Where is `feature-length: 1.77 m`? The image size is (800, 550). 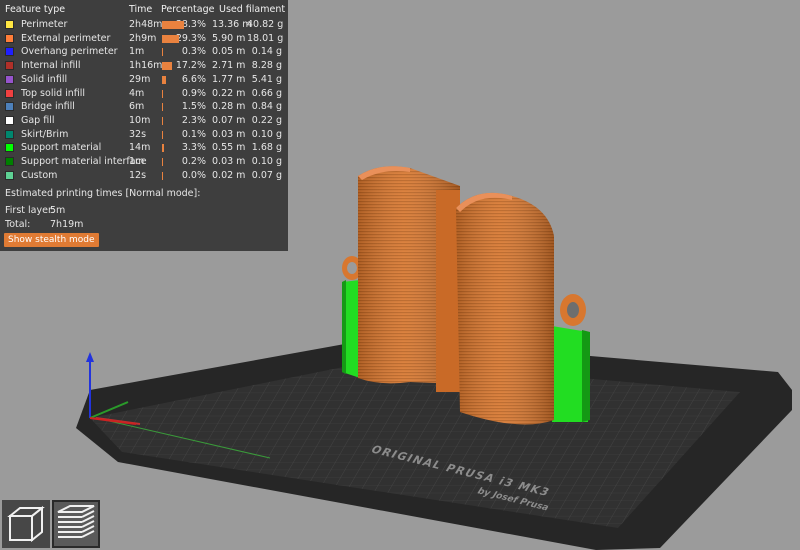 feature-length: 1.77 m is located at coordinates (229, 79).